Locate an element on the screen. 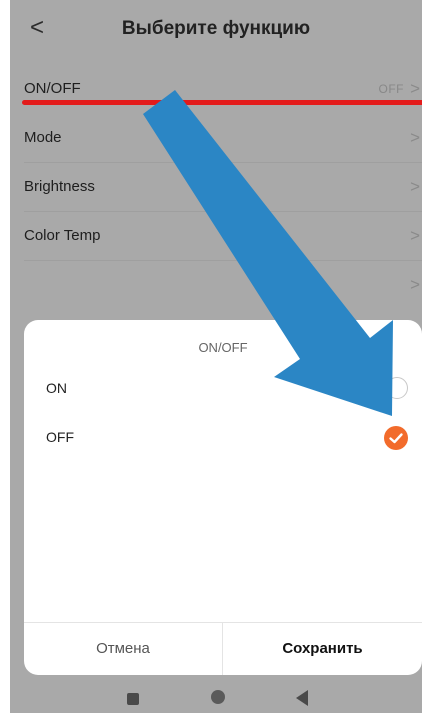 The width and height of the screenshot is (422, 713). function-label: Mode is located at coordinates (43, 137).